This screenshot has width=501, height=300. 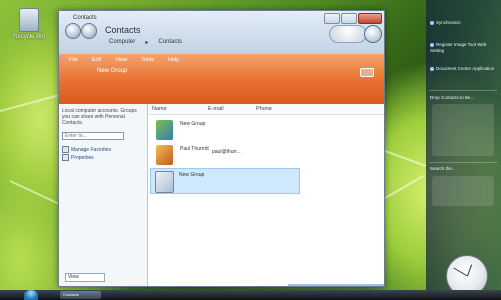 I want to click on new-group-button: New Group, so click(x=112, y=71).